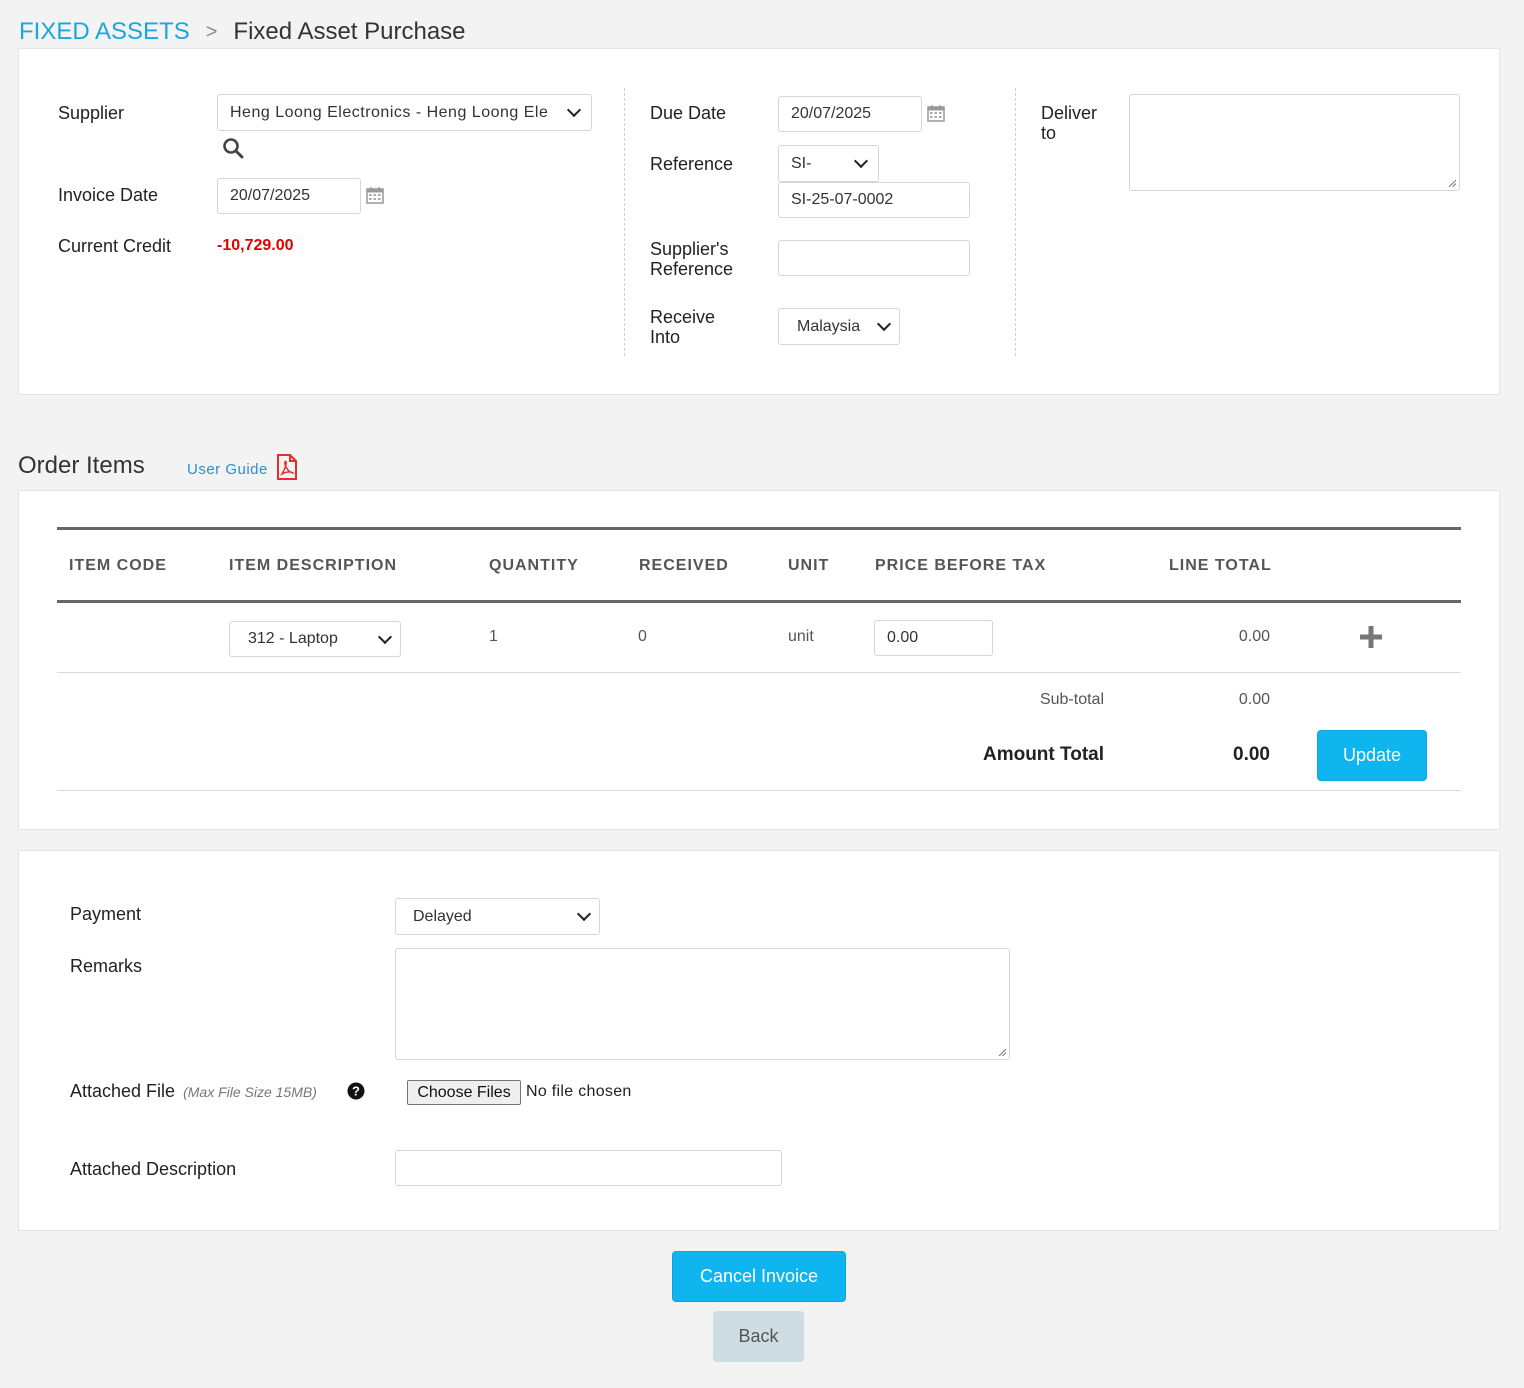 The width and height of the screenshot is (1524, 1388). Describe the element at coordinates (287, 467) in the screenshot. I see `pdf-icon` at that location.